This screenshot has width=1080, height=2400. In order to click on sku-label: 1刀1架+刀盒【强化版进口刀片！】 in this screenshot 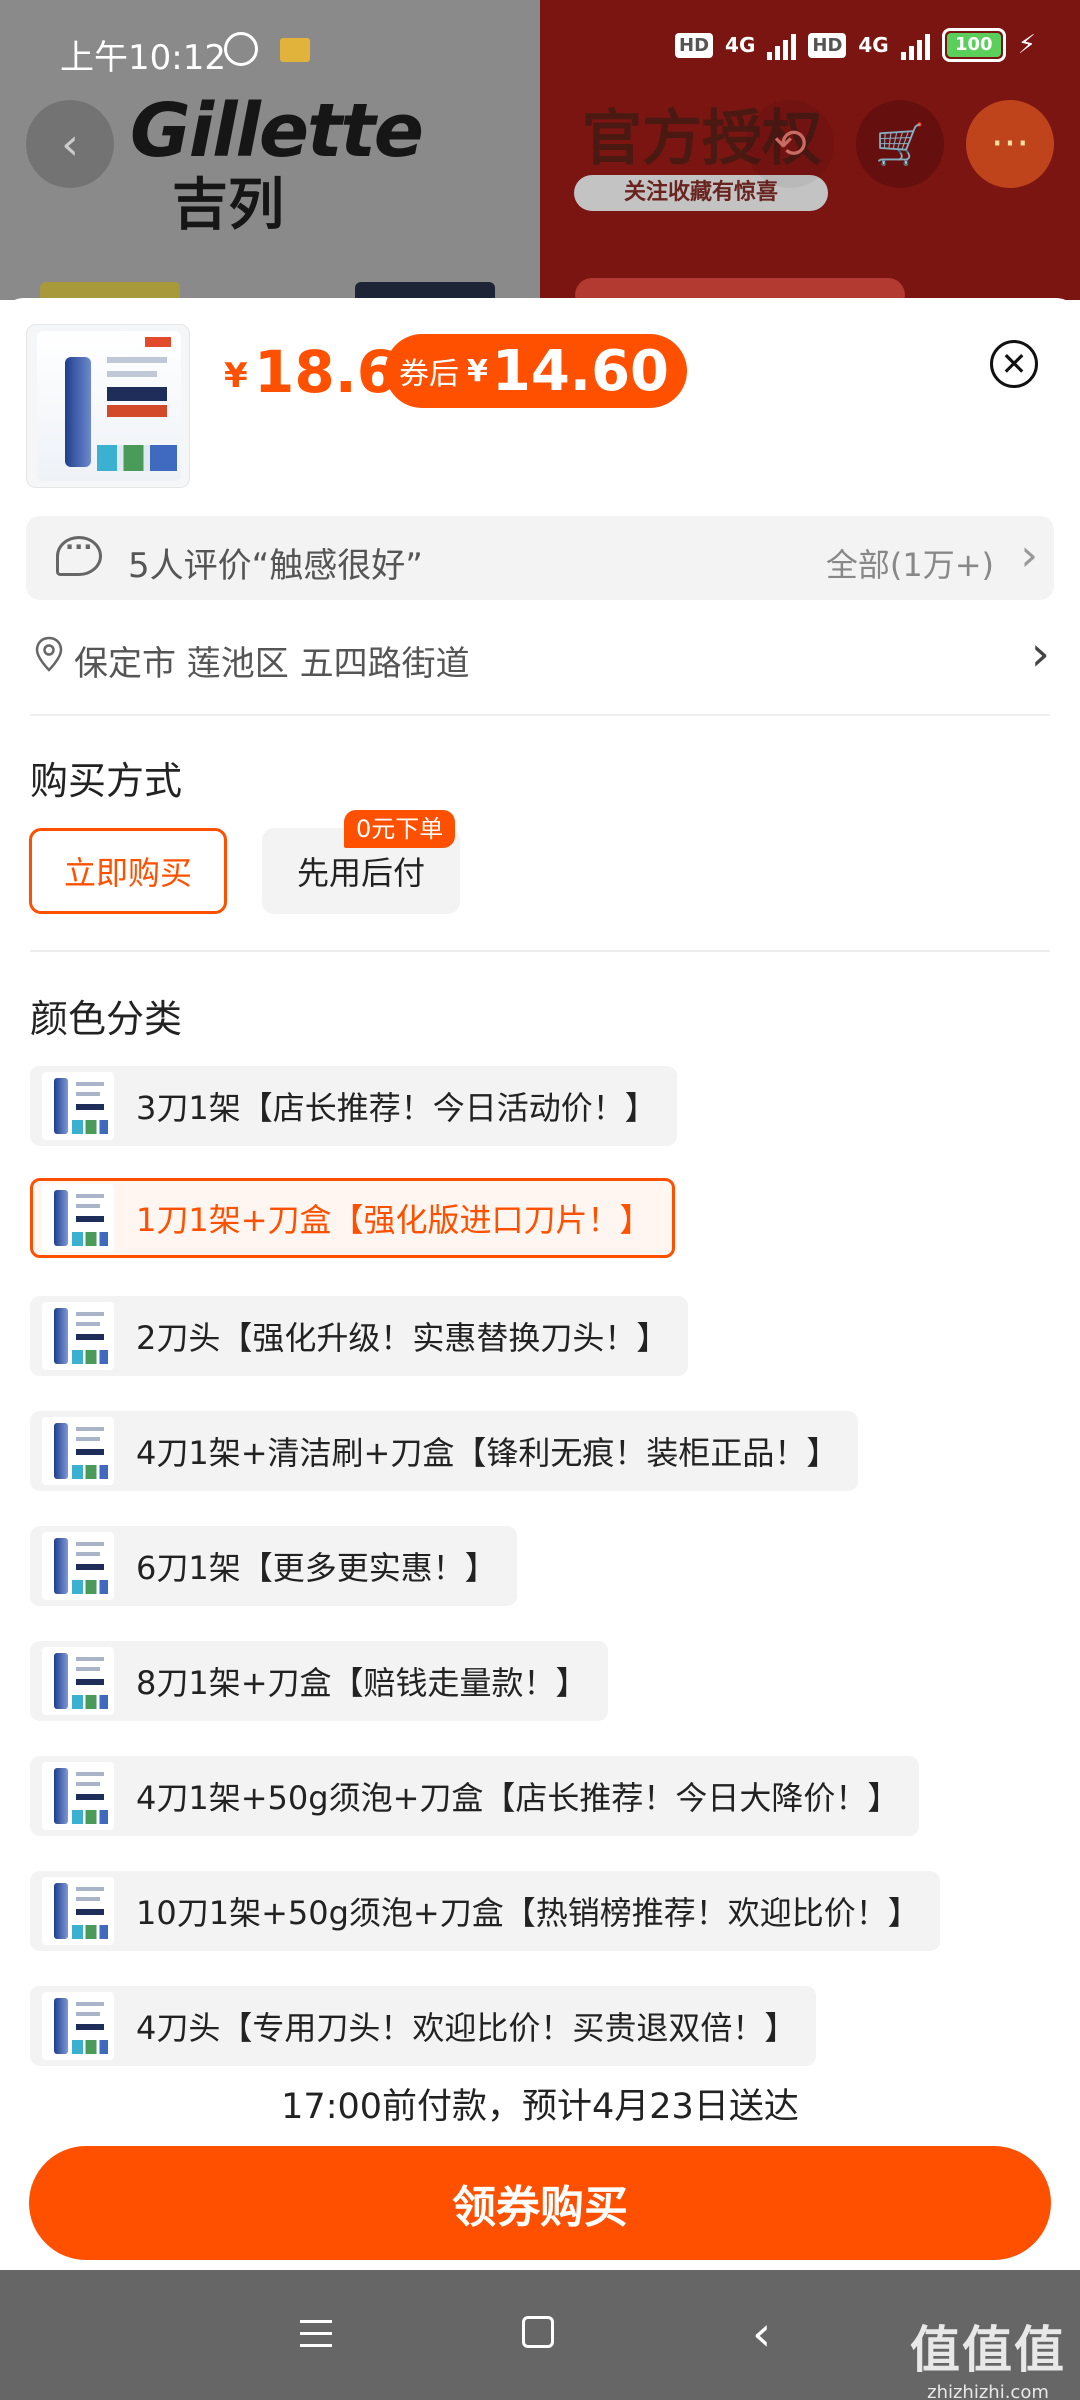, I will do `click(394, 1220)`.